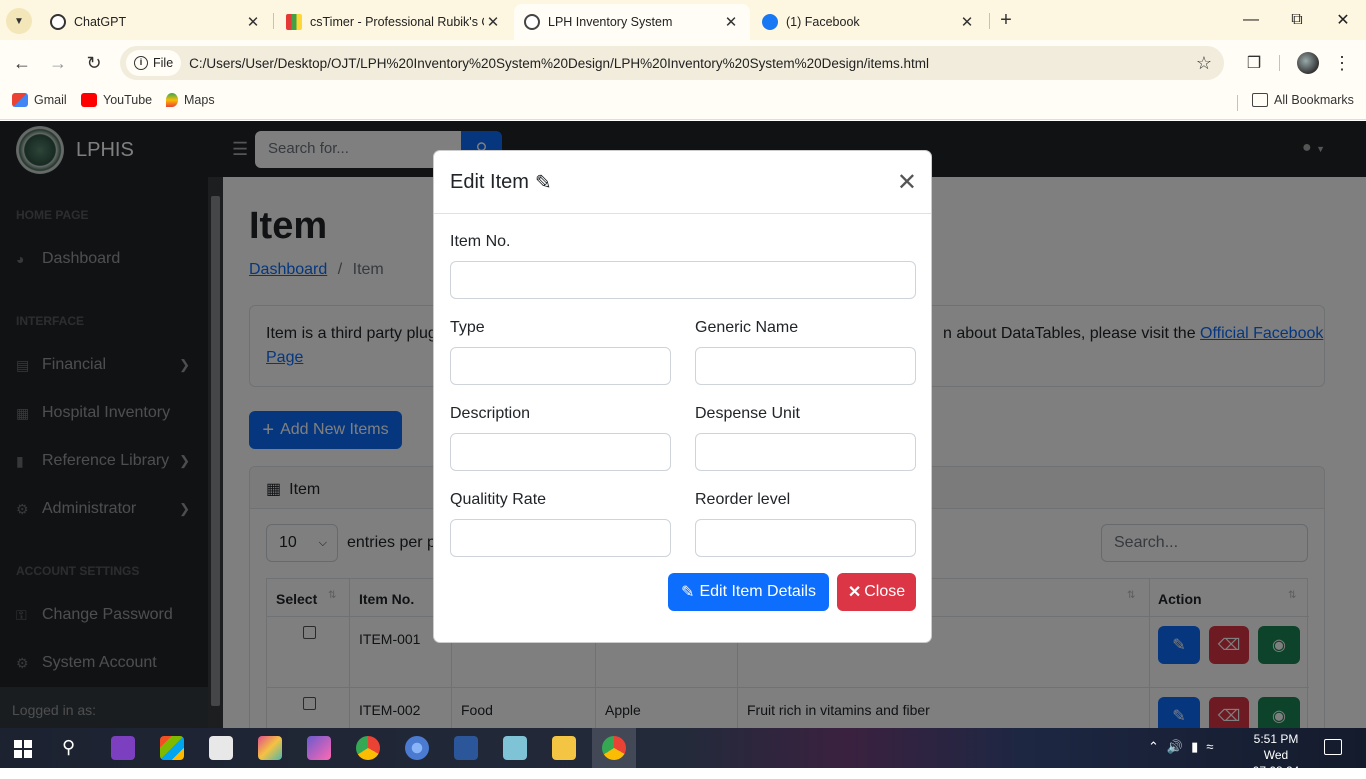  Describe the element at coordinates (1314, 100) in the screenshot. I see `bookmark-label: All Bookmarks` at that location.